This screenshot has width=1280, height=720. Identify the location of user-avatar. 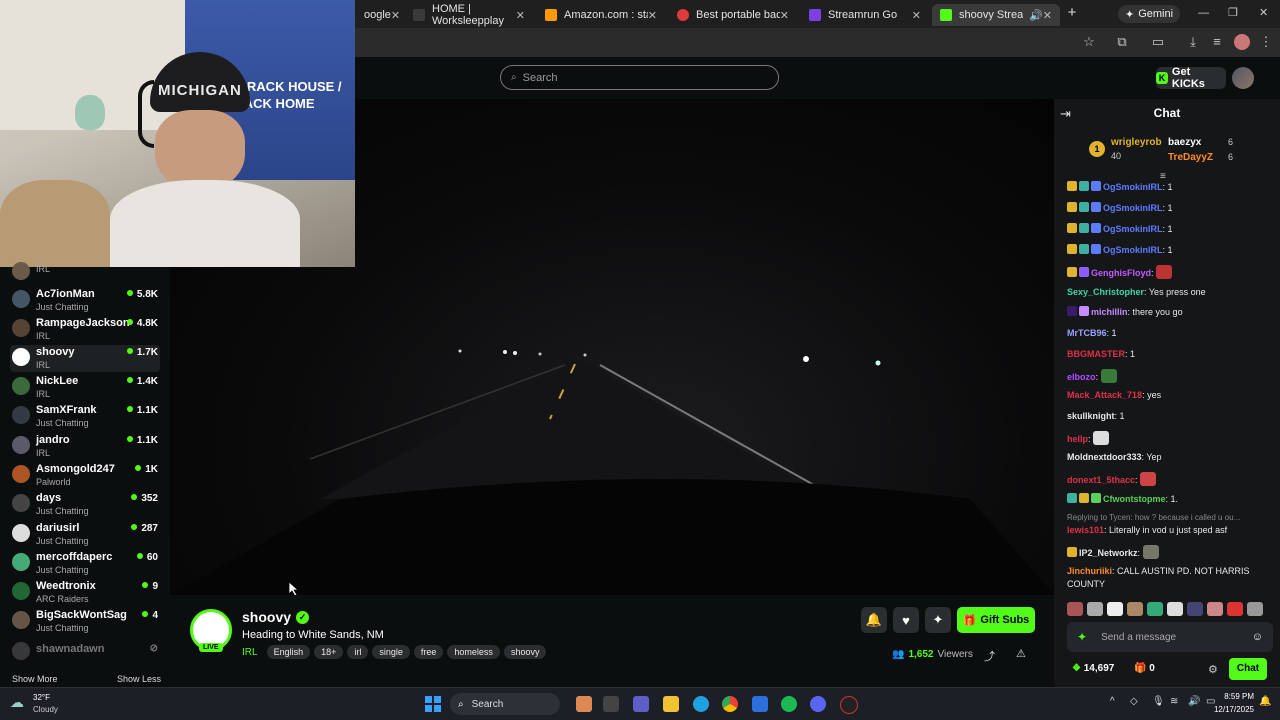
(1243, 78).